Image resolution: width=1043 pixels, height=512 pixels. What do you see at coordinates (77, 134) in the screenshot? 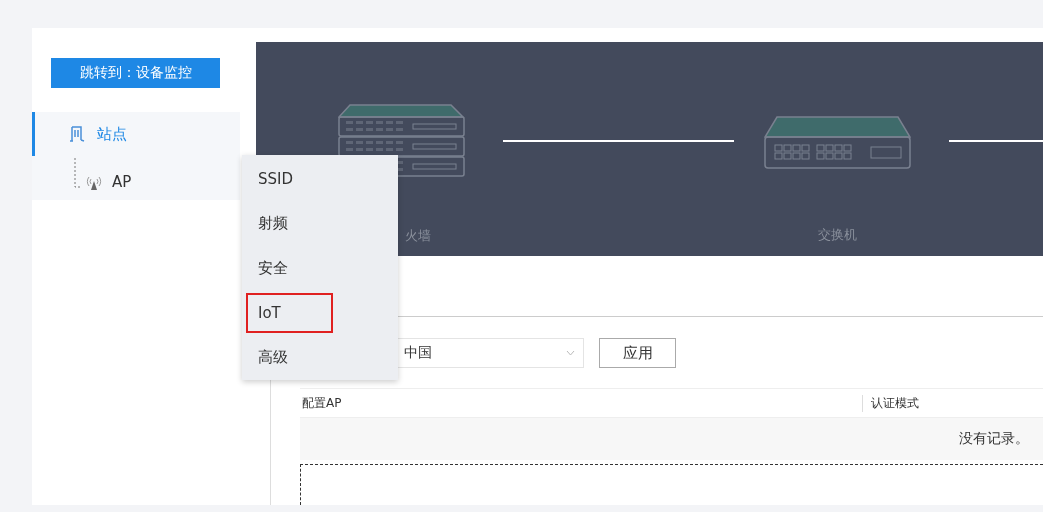
I see `building-icon` at bounding box center [77, 134].